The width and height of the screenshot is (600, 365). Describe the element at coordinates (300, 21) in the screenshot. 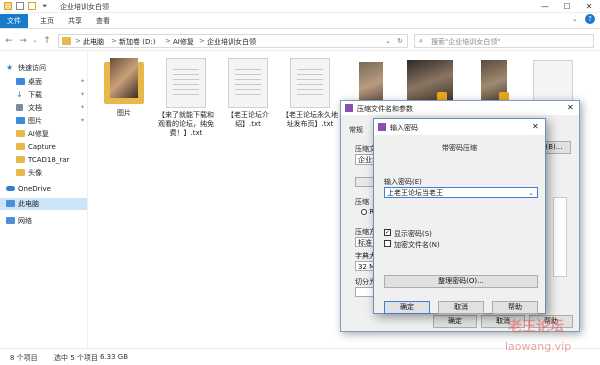

I see `ribbon: 文件 主页 共享 查看 ⌄ ?` at that location.